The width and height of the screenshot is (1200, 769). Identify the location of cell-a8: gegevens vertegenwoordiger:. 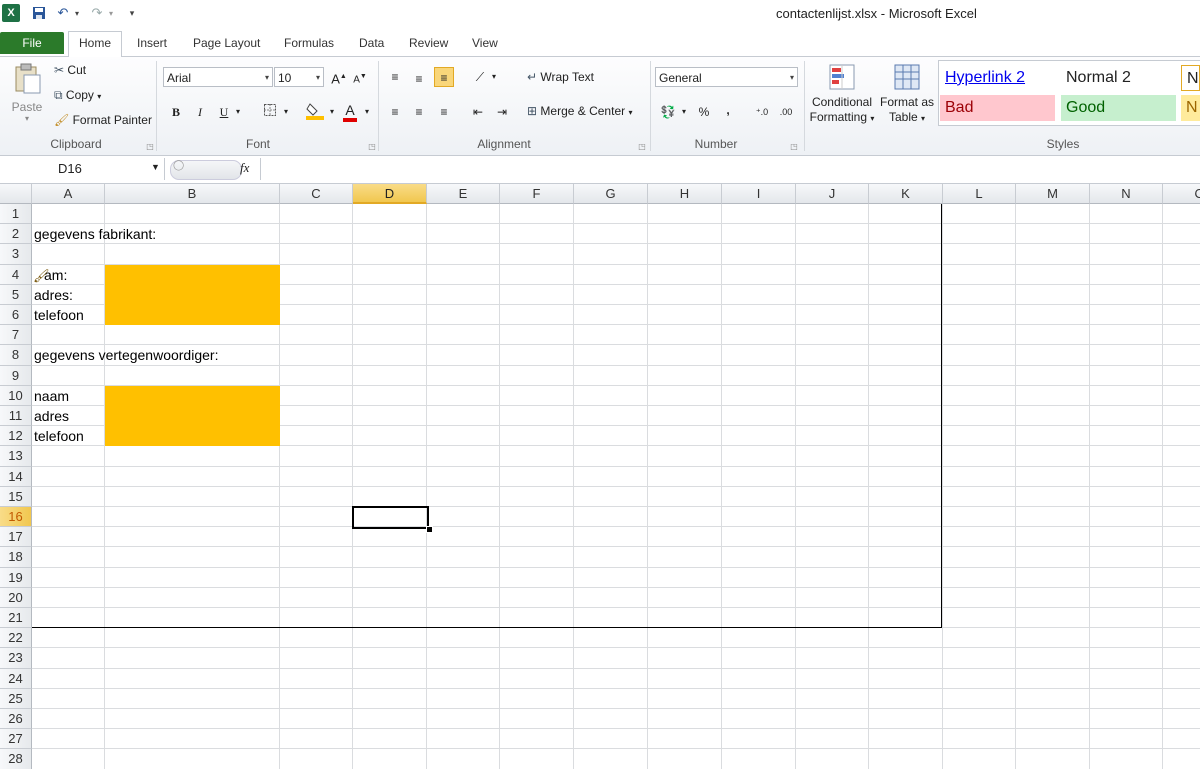
(126, 355).